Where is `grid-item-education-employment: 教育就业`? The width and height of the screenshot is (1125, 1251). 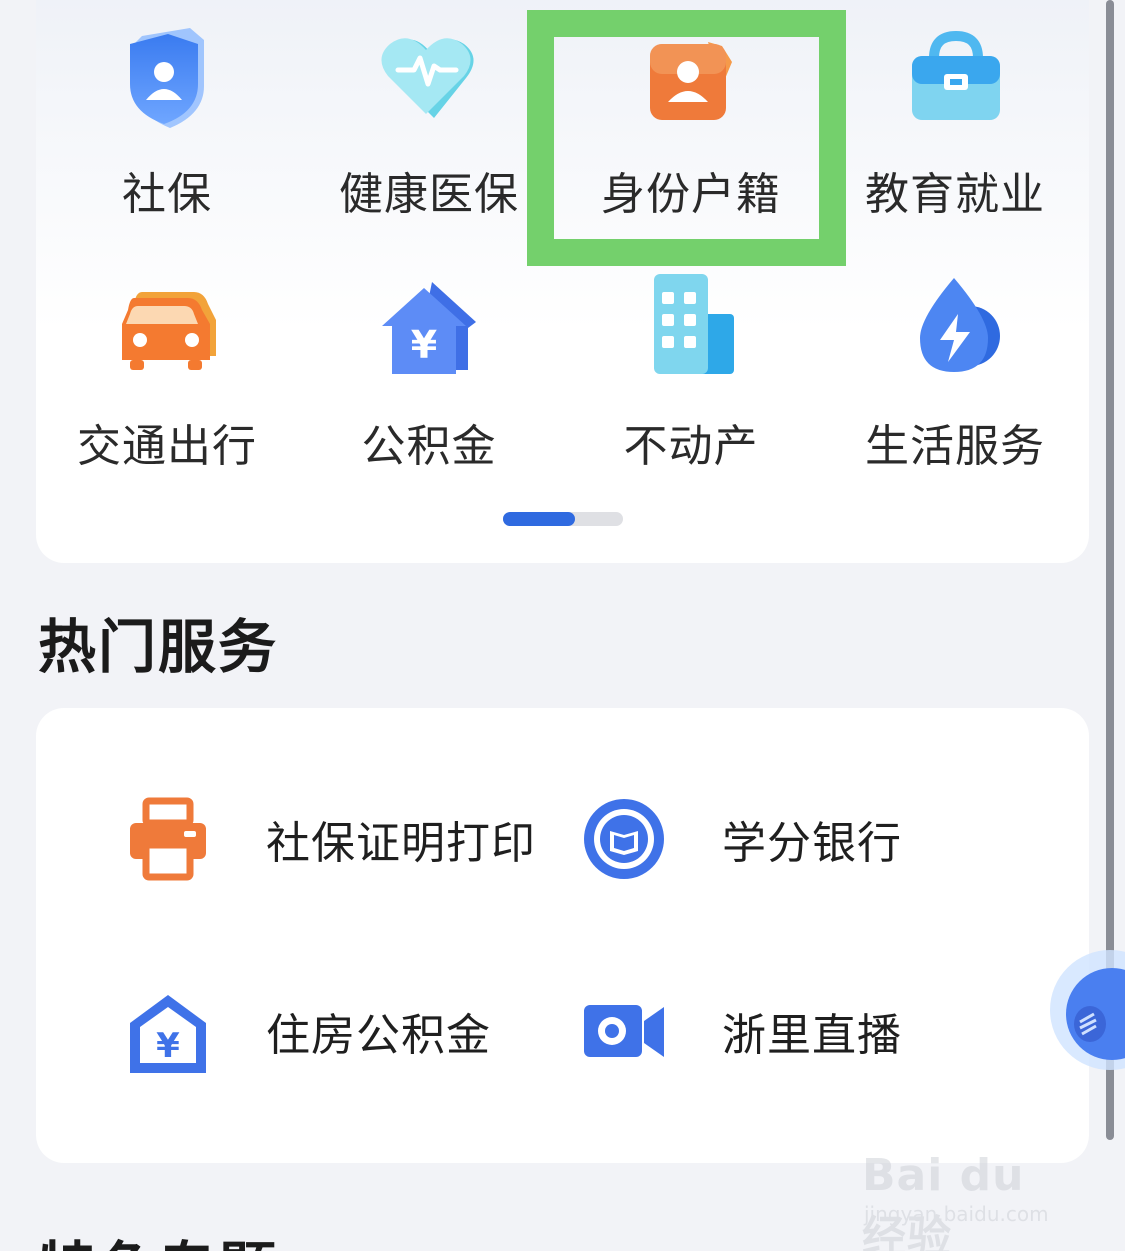
grid-item-education-employment: 教育就业 is located at coordinates (955, 125).